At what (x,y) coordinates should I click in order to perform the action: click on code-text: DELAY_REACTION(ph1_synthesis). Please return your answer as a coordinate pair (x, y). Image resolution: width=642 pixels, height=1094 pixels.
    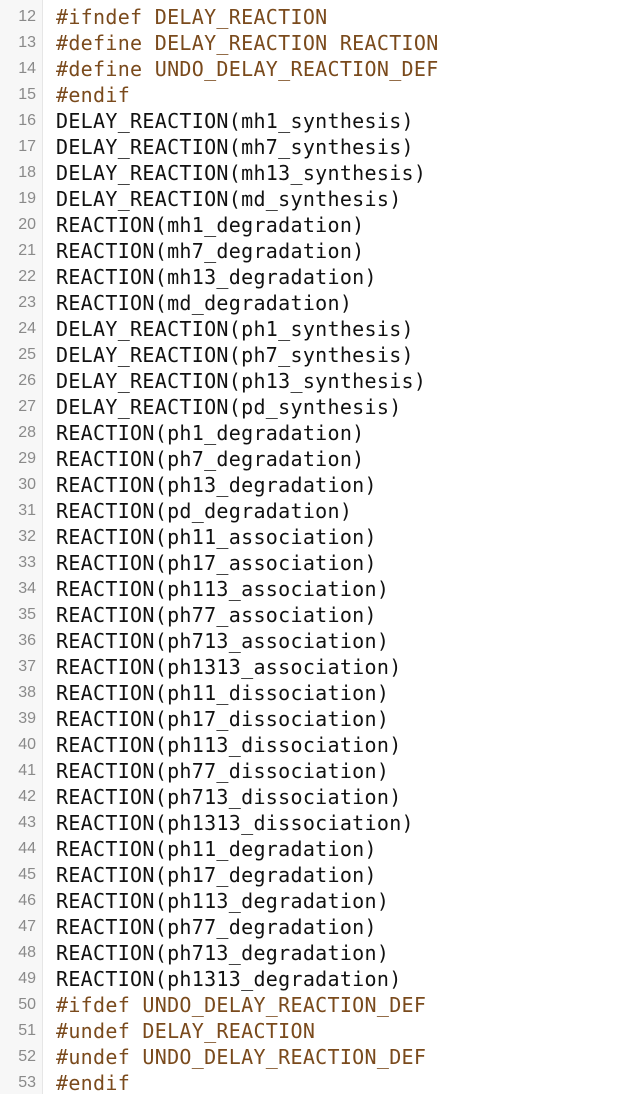
    Looking at the image, I should click on (235, 329).